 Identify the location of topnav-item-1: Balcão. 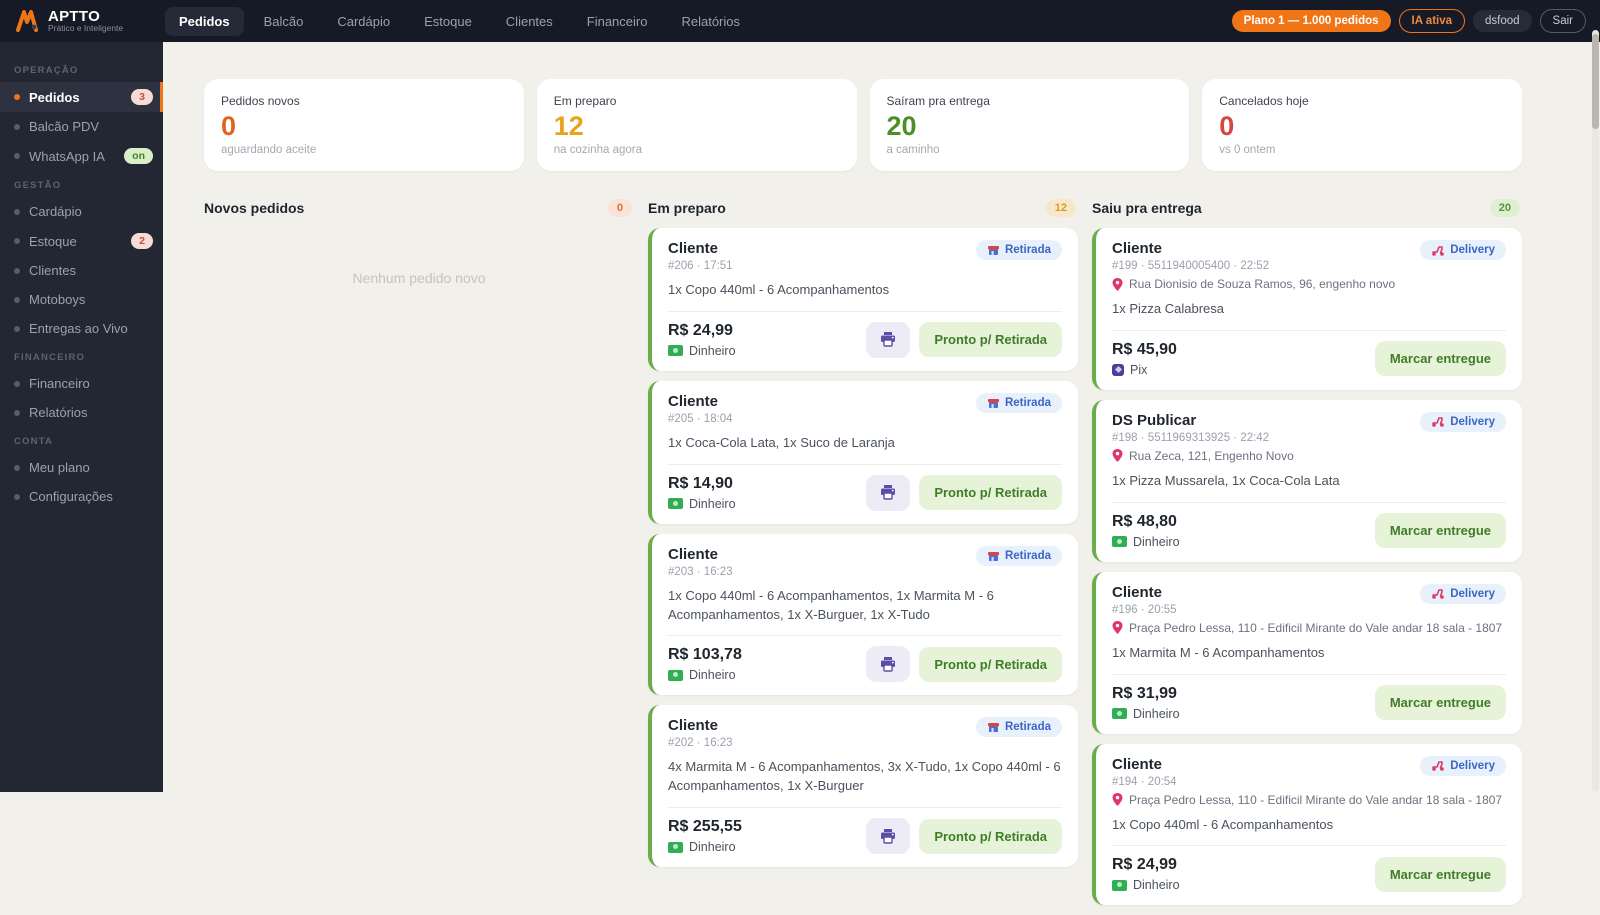
(284, 21).